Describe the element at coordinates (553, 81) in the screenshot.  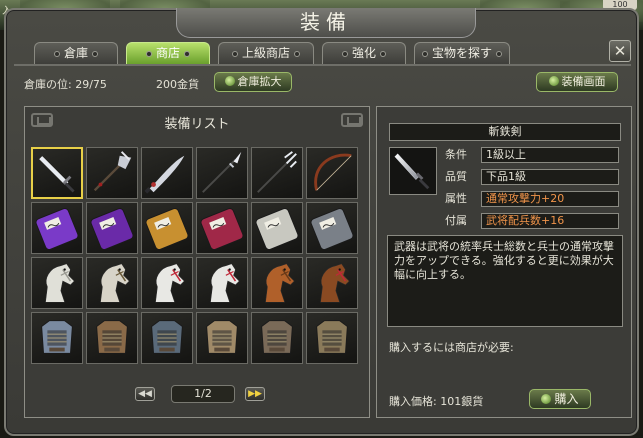
I see `gem-icon` at that location.